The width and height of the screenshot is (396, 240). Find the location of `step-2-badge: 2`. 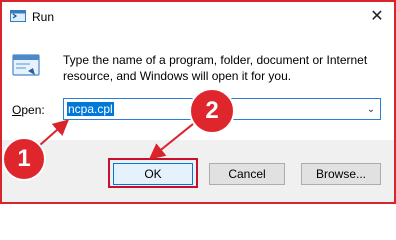

step-2-badge: 2 is located at coordinates (212, 111).